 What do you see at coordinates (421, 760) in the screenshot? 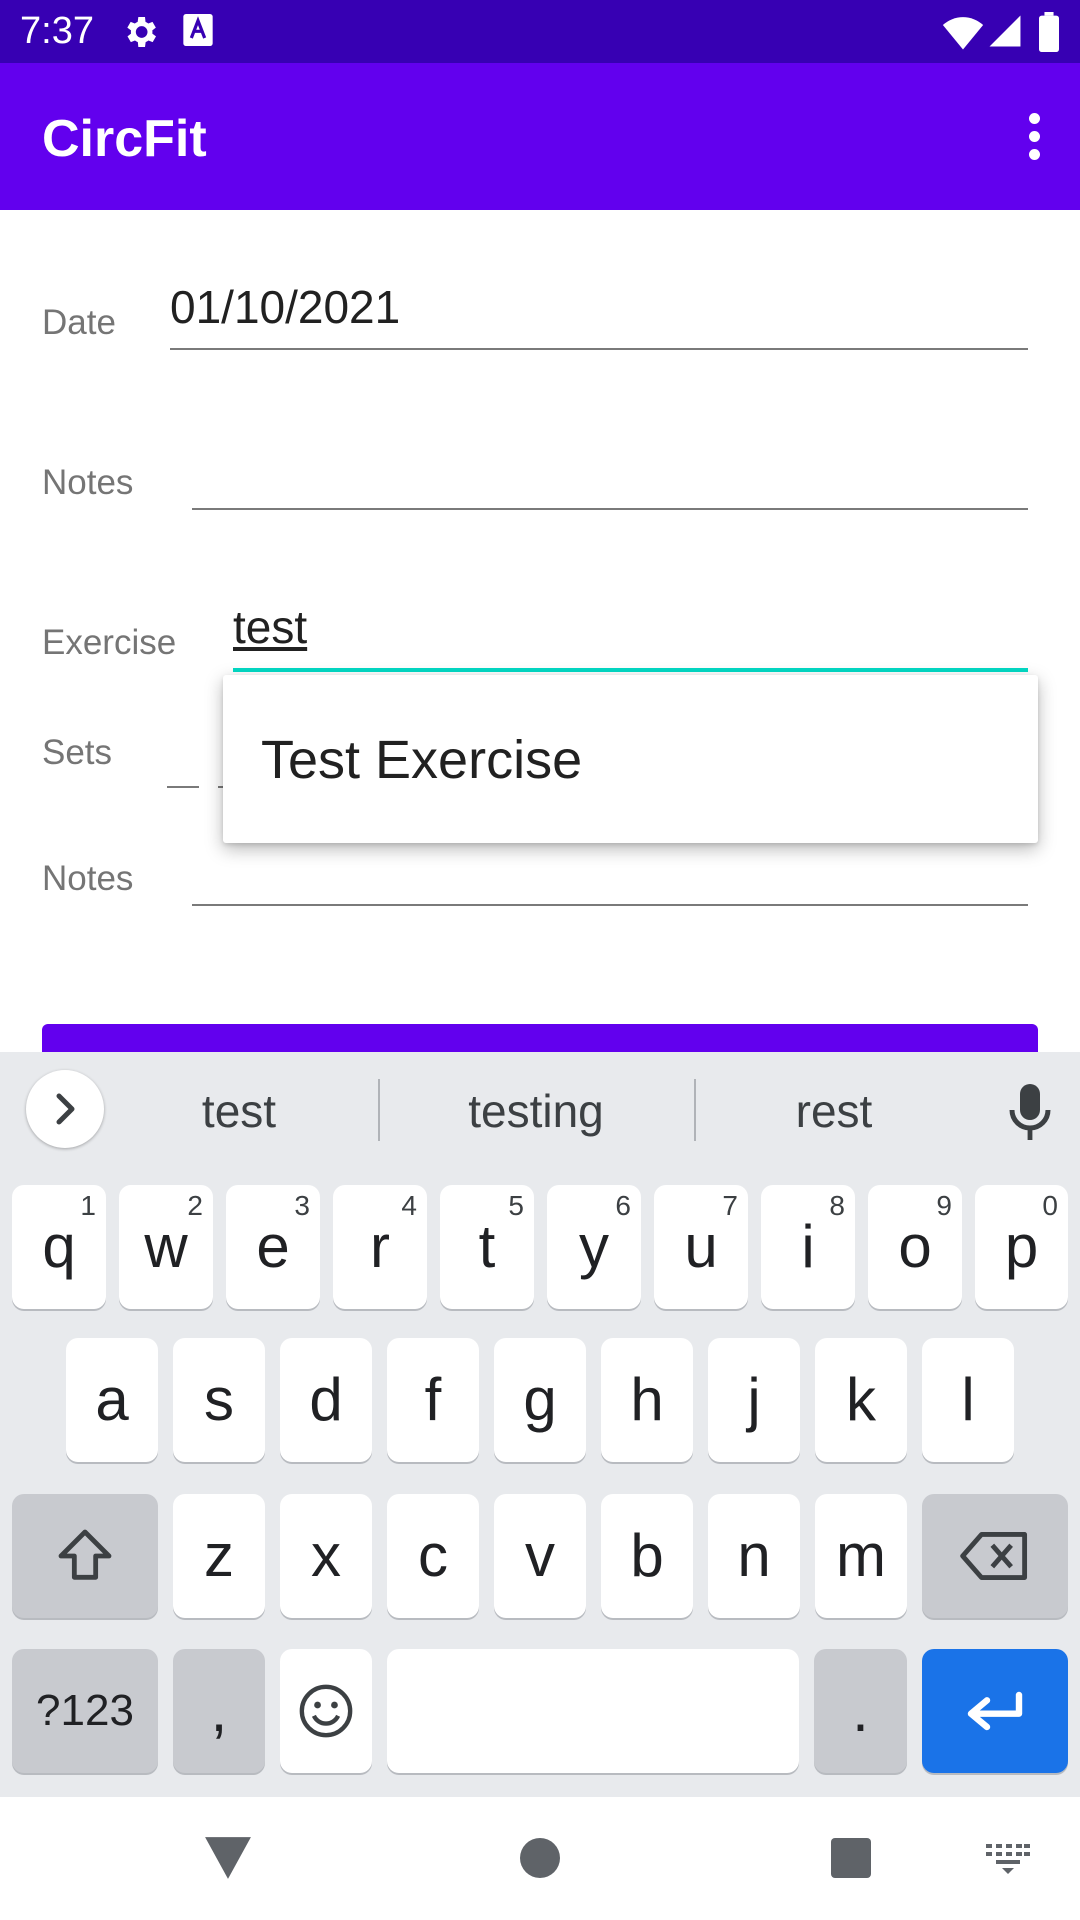
I see `dropdown-item-test-exercise: Test Exercise` at bounding box center [421, 760].